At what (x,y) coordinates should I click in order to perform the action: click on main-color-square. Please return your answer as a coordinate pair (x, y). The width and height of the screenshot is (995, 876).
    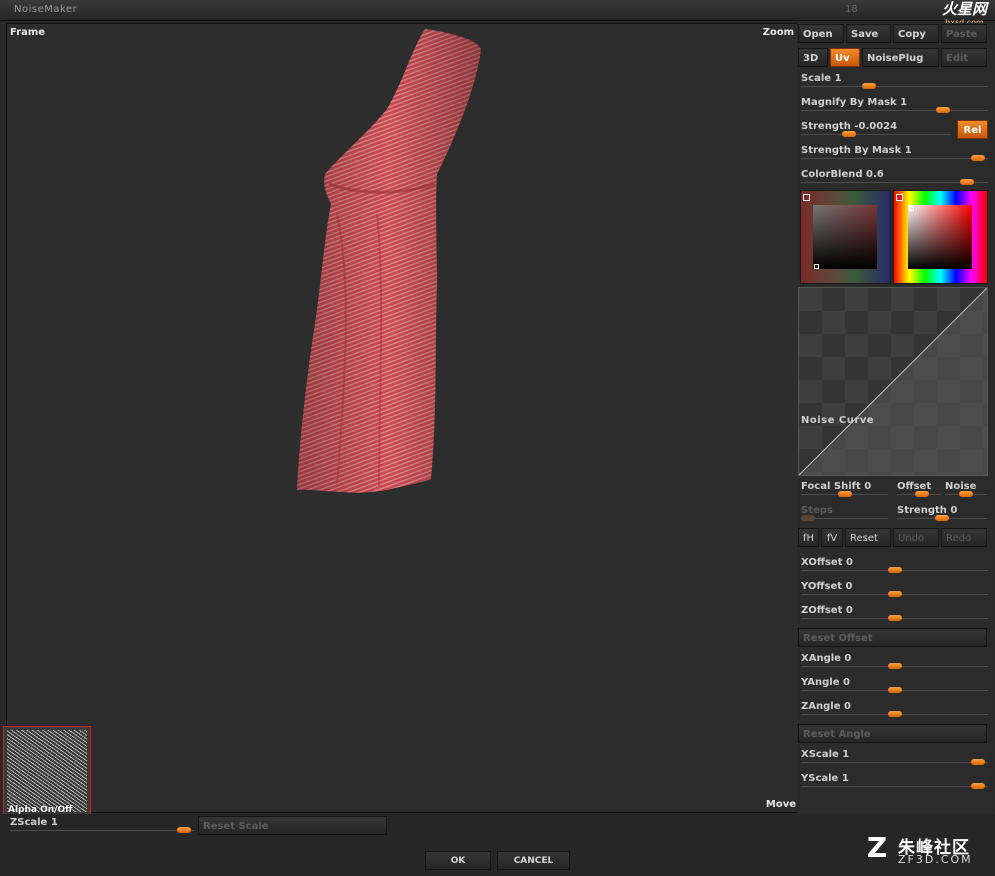
    Looking at the image, I should click on (940, 237).